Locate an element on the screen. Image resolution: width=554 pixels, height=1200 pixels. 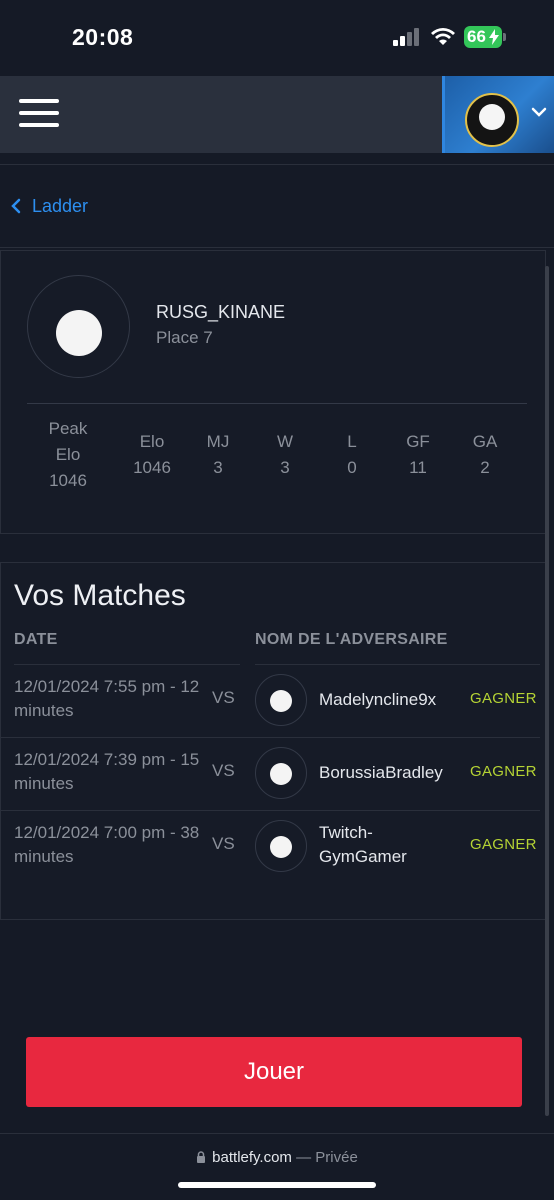
wifi-icon is located at coordinates (443, 36).